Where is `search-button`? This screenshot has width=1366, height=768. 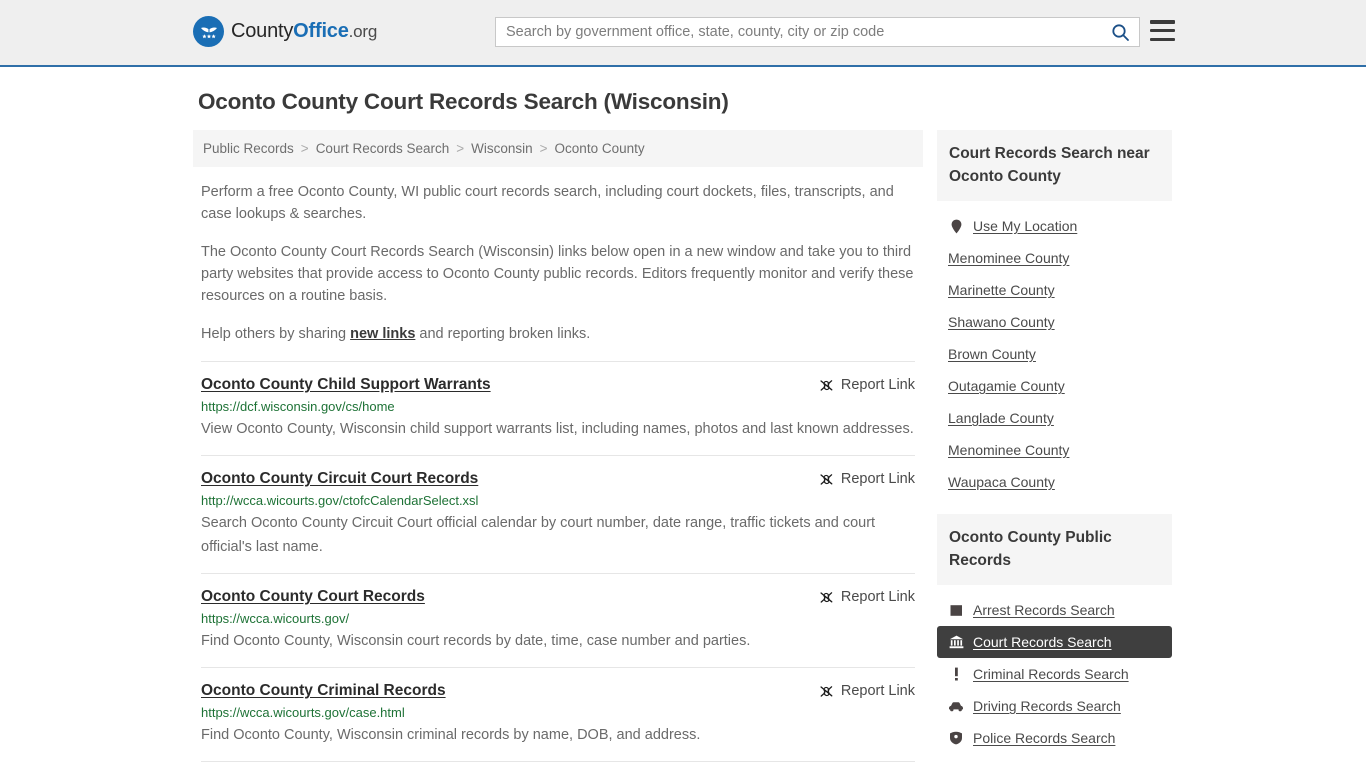
search-button is located at coordinates (1120, 32).